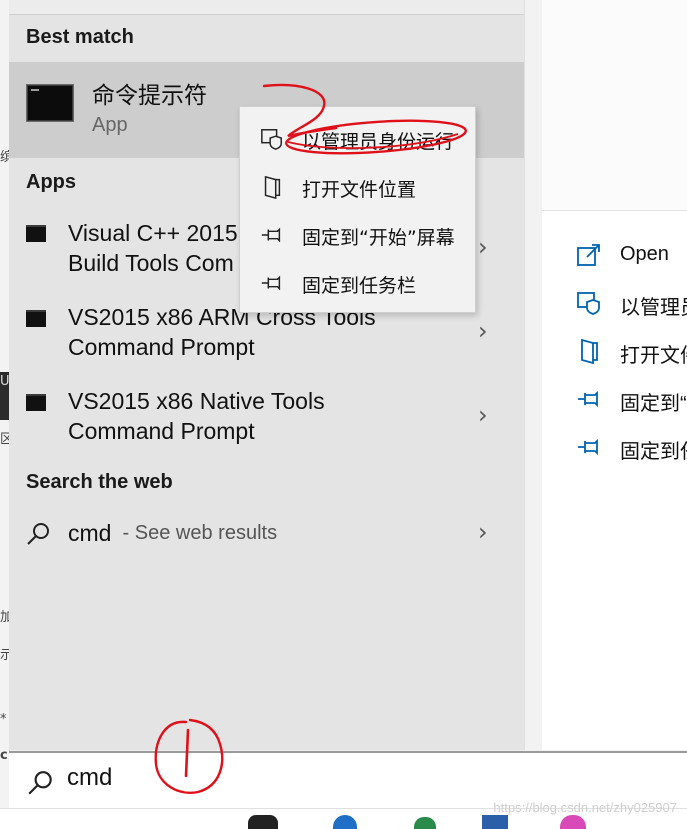 The image size is (687, 829). Describe the element at coordinates (653, 308) in the screenshot. I see `action-label: 以管理员` at that location.